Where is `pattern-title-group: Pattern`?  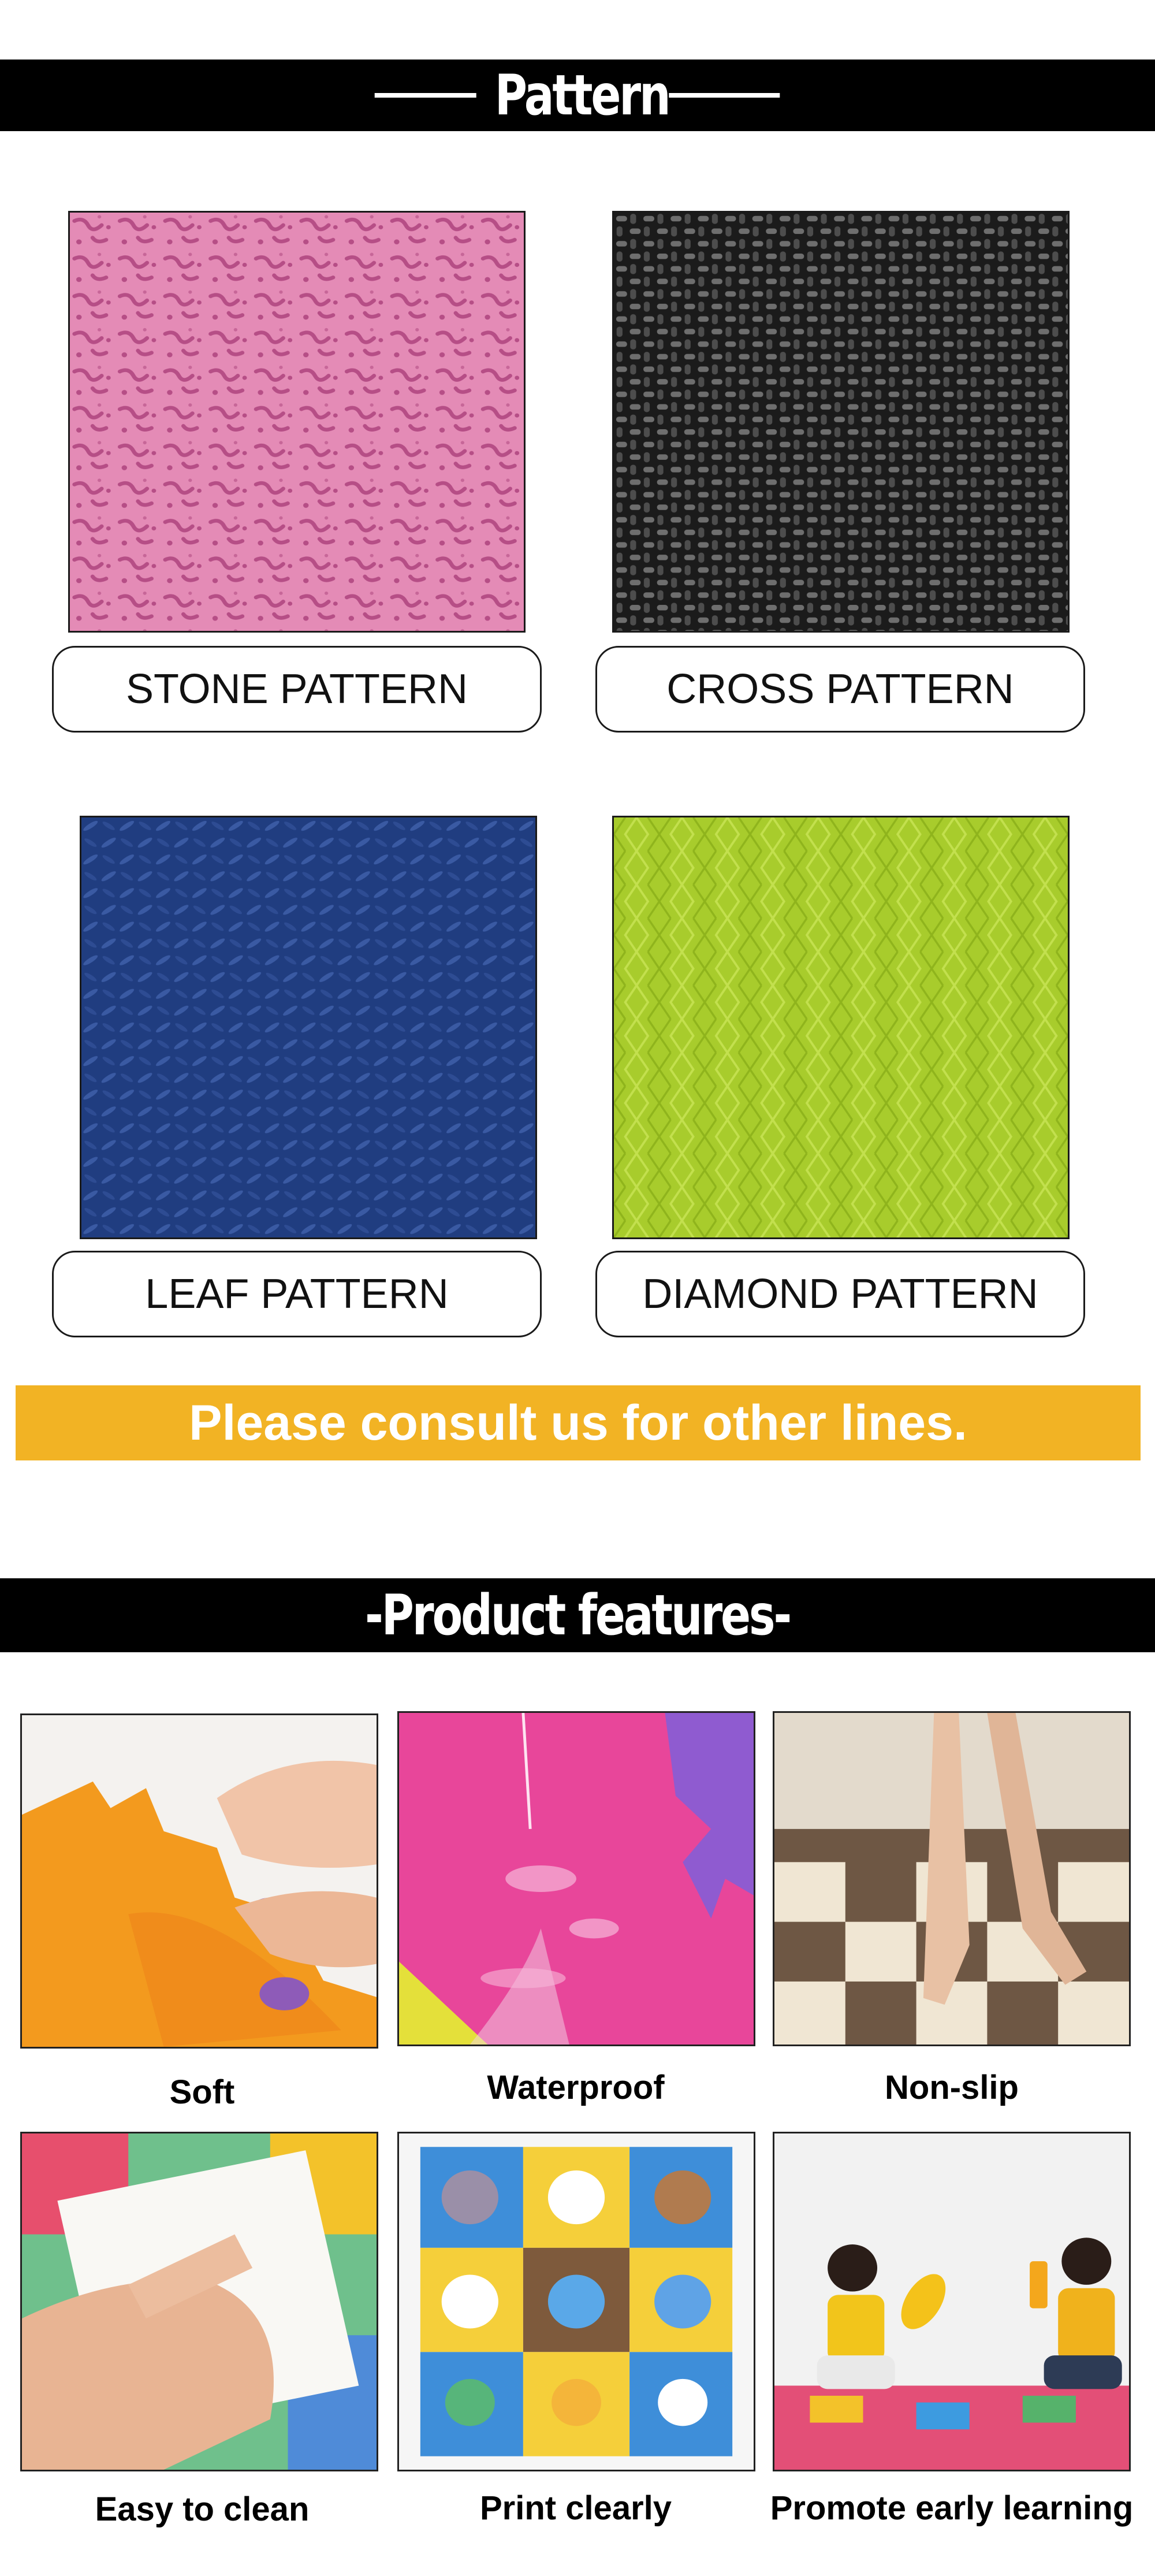
pattern-title-group: Pattern is located at coordinates (577, 95).